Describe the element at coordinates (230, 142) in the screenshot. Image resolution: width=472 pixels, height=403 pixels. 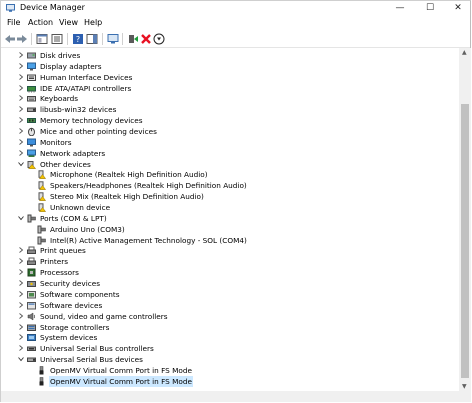
I see `tree-category: Monitors` at that location.